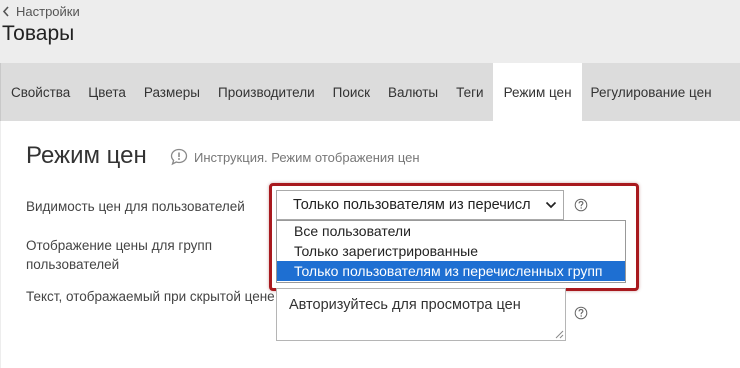 The height and width of the screenshot is (368, 740). Describe the element at coordinates (537, 92) in the screenshot. I see `tab-price-mode: Режим цен` at that location.